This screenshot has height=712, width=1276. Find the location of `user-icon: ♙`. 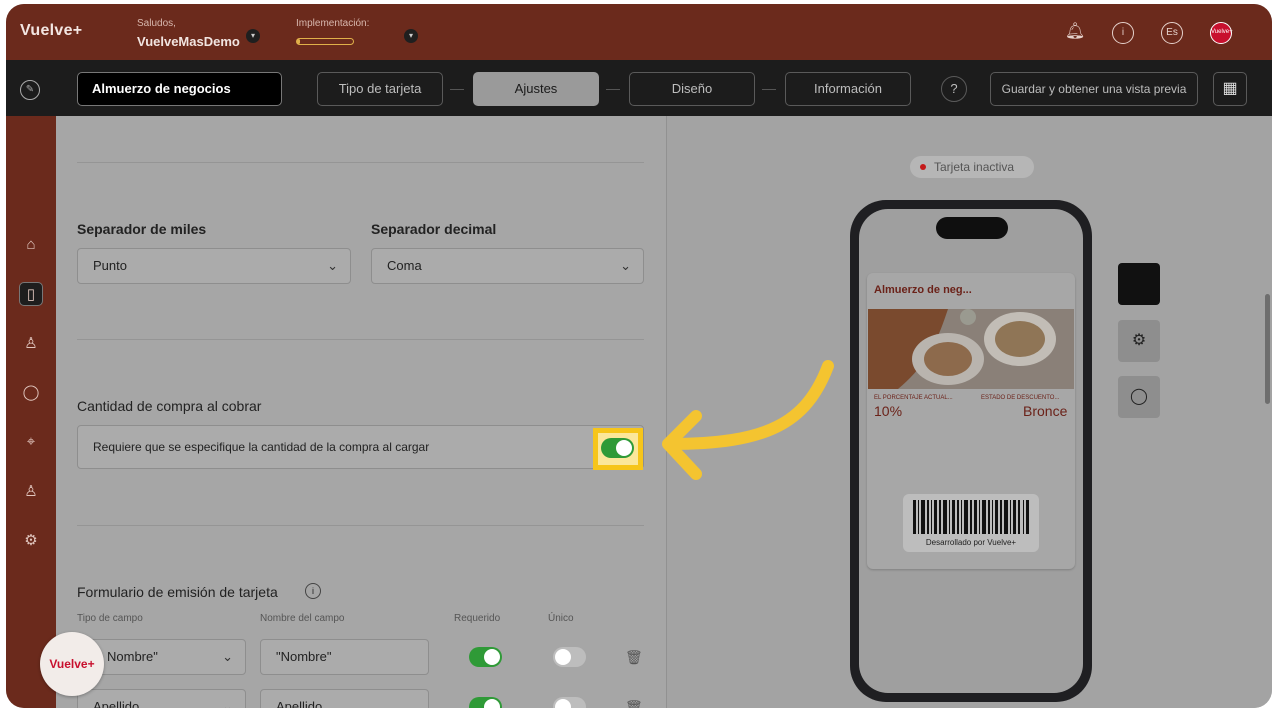

user-icon: ♙ is located at coordinates (31, 492).